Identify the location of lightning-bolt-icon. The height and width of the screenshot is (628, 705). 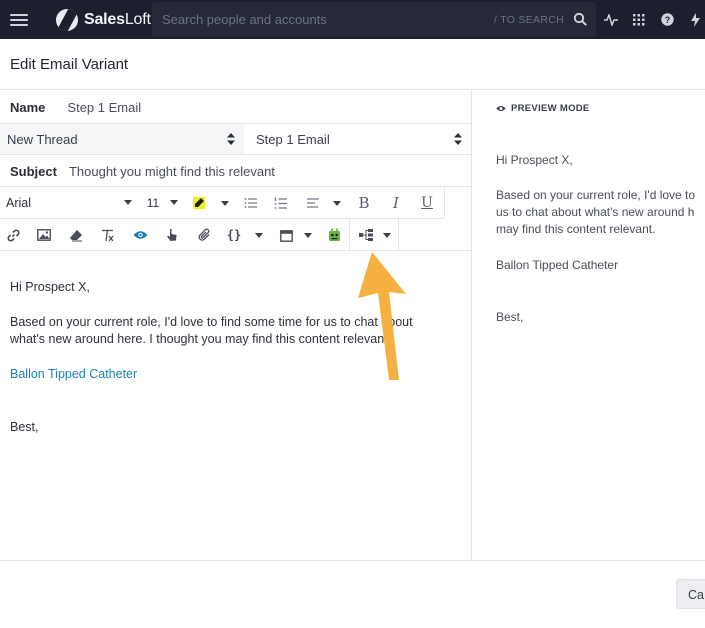
(695, 19).